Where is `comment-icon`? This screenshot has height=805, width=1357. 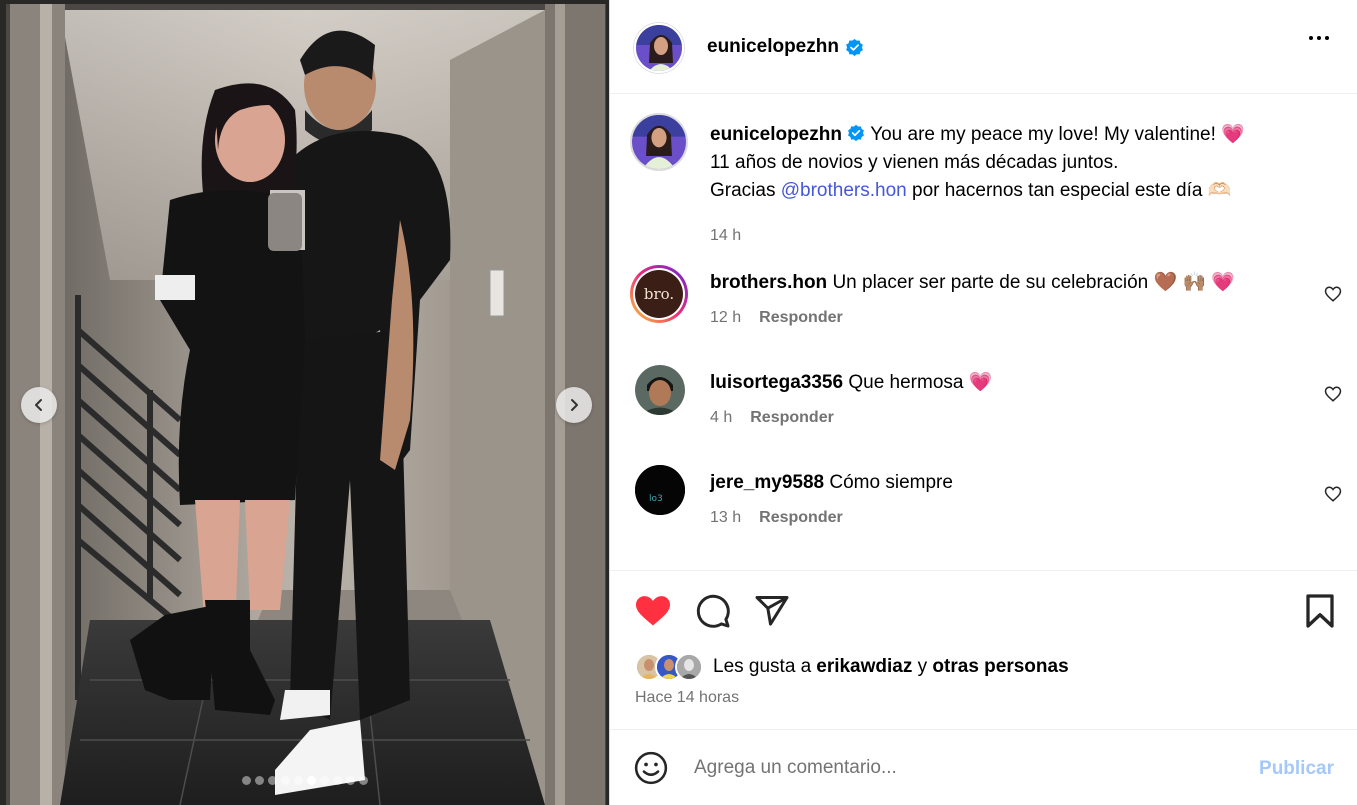 comment-icon is located at coordinates (713, 611).